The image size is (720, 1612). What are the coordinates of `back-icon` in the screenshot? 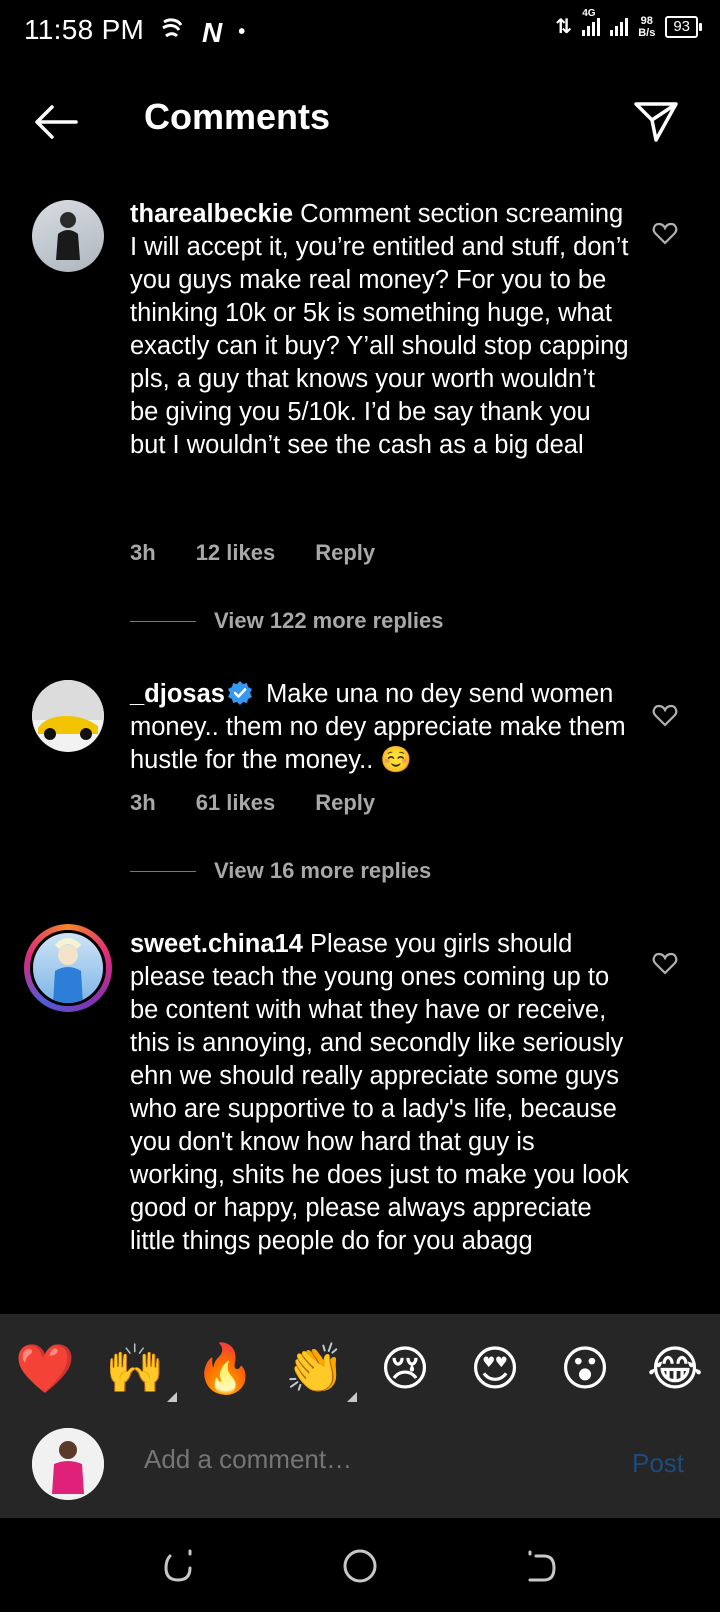 It's located at (540, 1566).